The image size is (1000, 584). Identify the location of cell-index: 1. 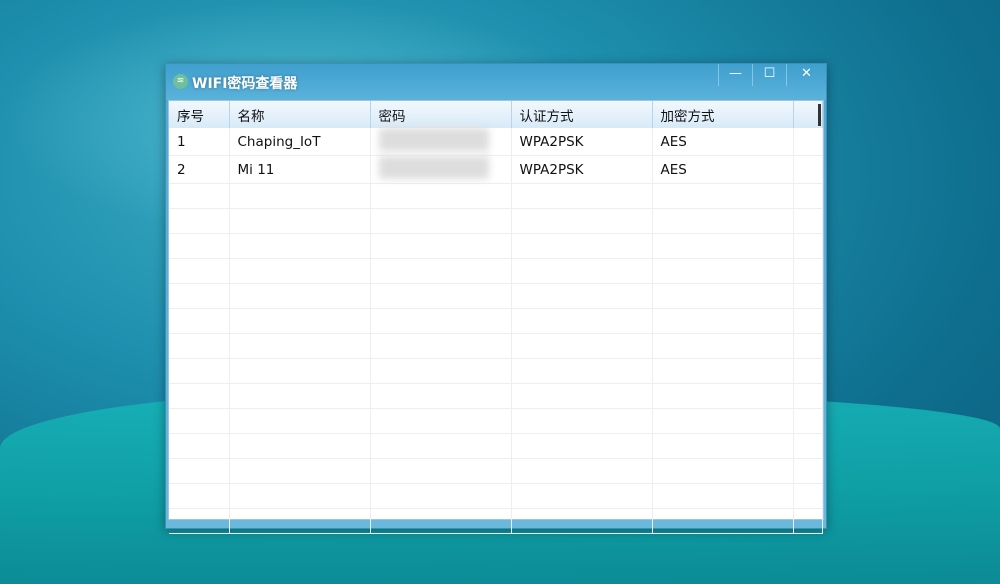
(199, 142).